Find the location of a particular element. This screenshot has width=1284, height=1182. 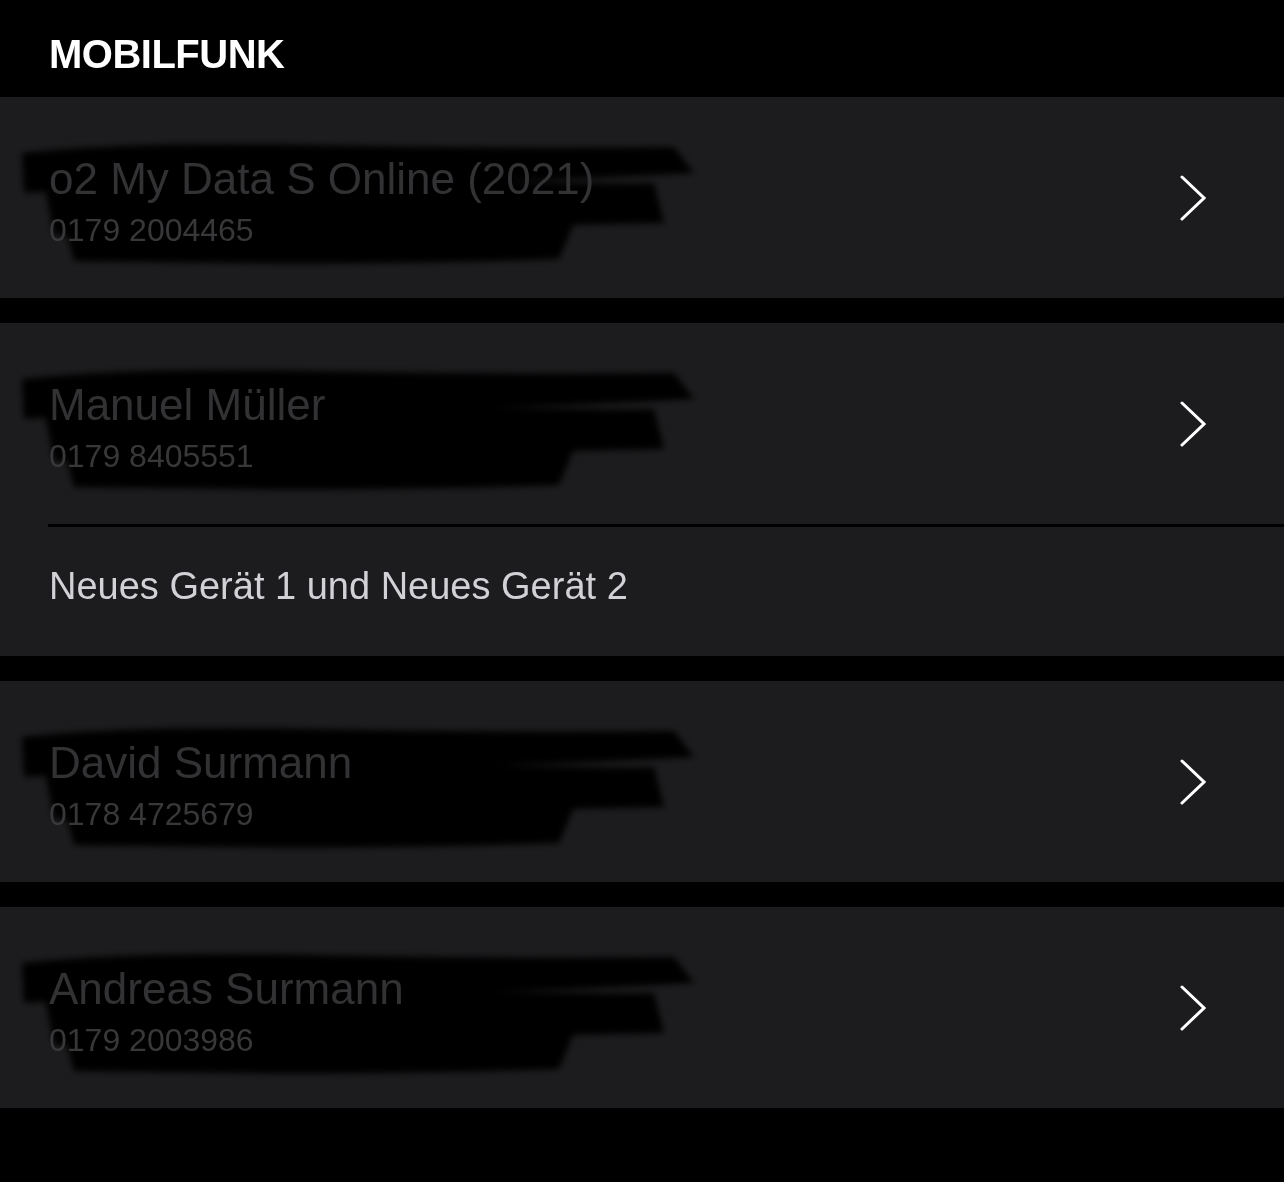

section-title: MOBILFUNK is located at coordinates (167, 54).